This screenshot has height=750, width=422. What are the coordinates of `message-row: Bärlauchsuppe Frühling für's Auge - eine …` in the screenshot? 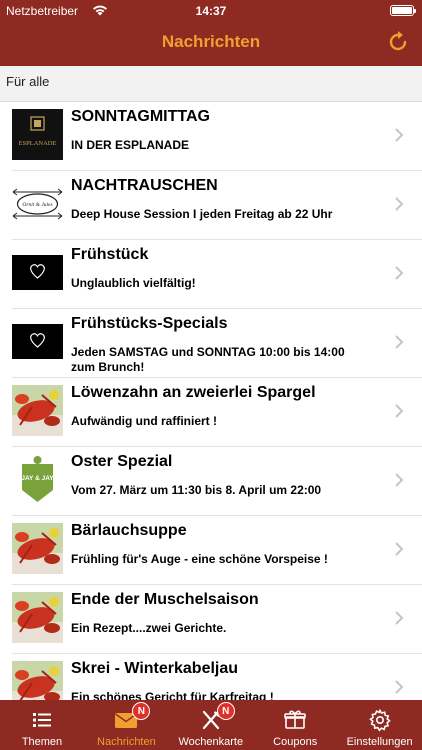 It's located at (217, 550).